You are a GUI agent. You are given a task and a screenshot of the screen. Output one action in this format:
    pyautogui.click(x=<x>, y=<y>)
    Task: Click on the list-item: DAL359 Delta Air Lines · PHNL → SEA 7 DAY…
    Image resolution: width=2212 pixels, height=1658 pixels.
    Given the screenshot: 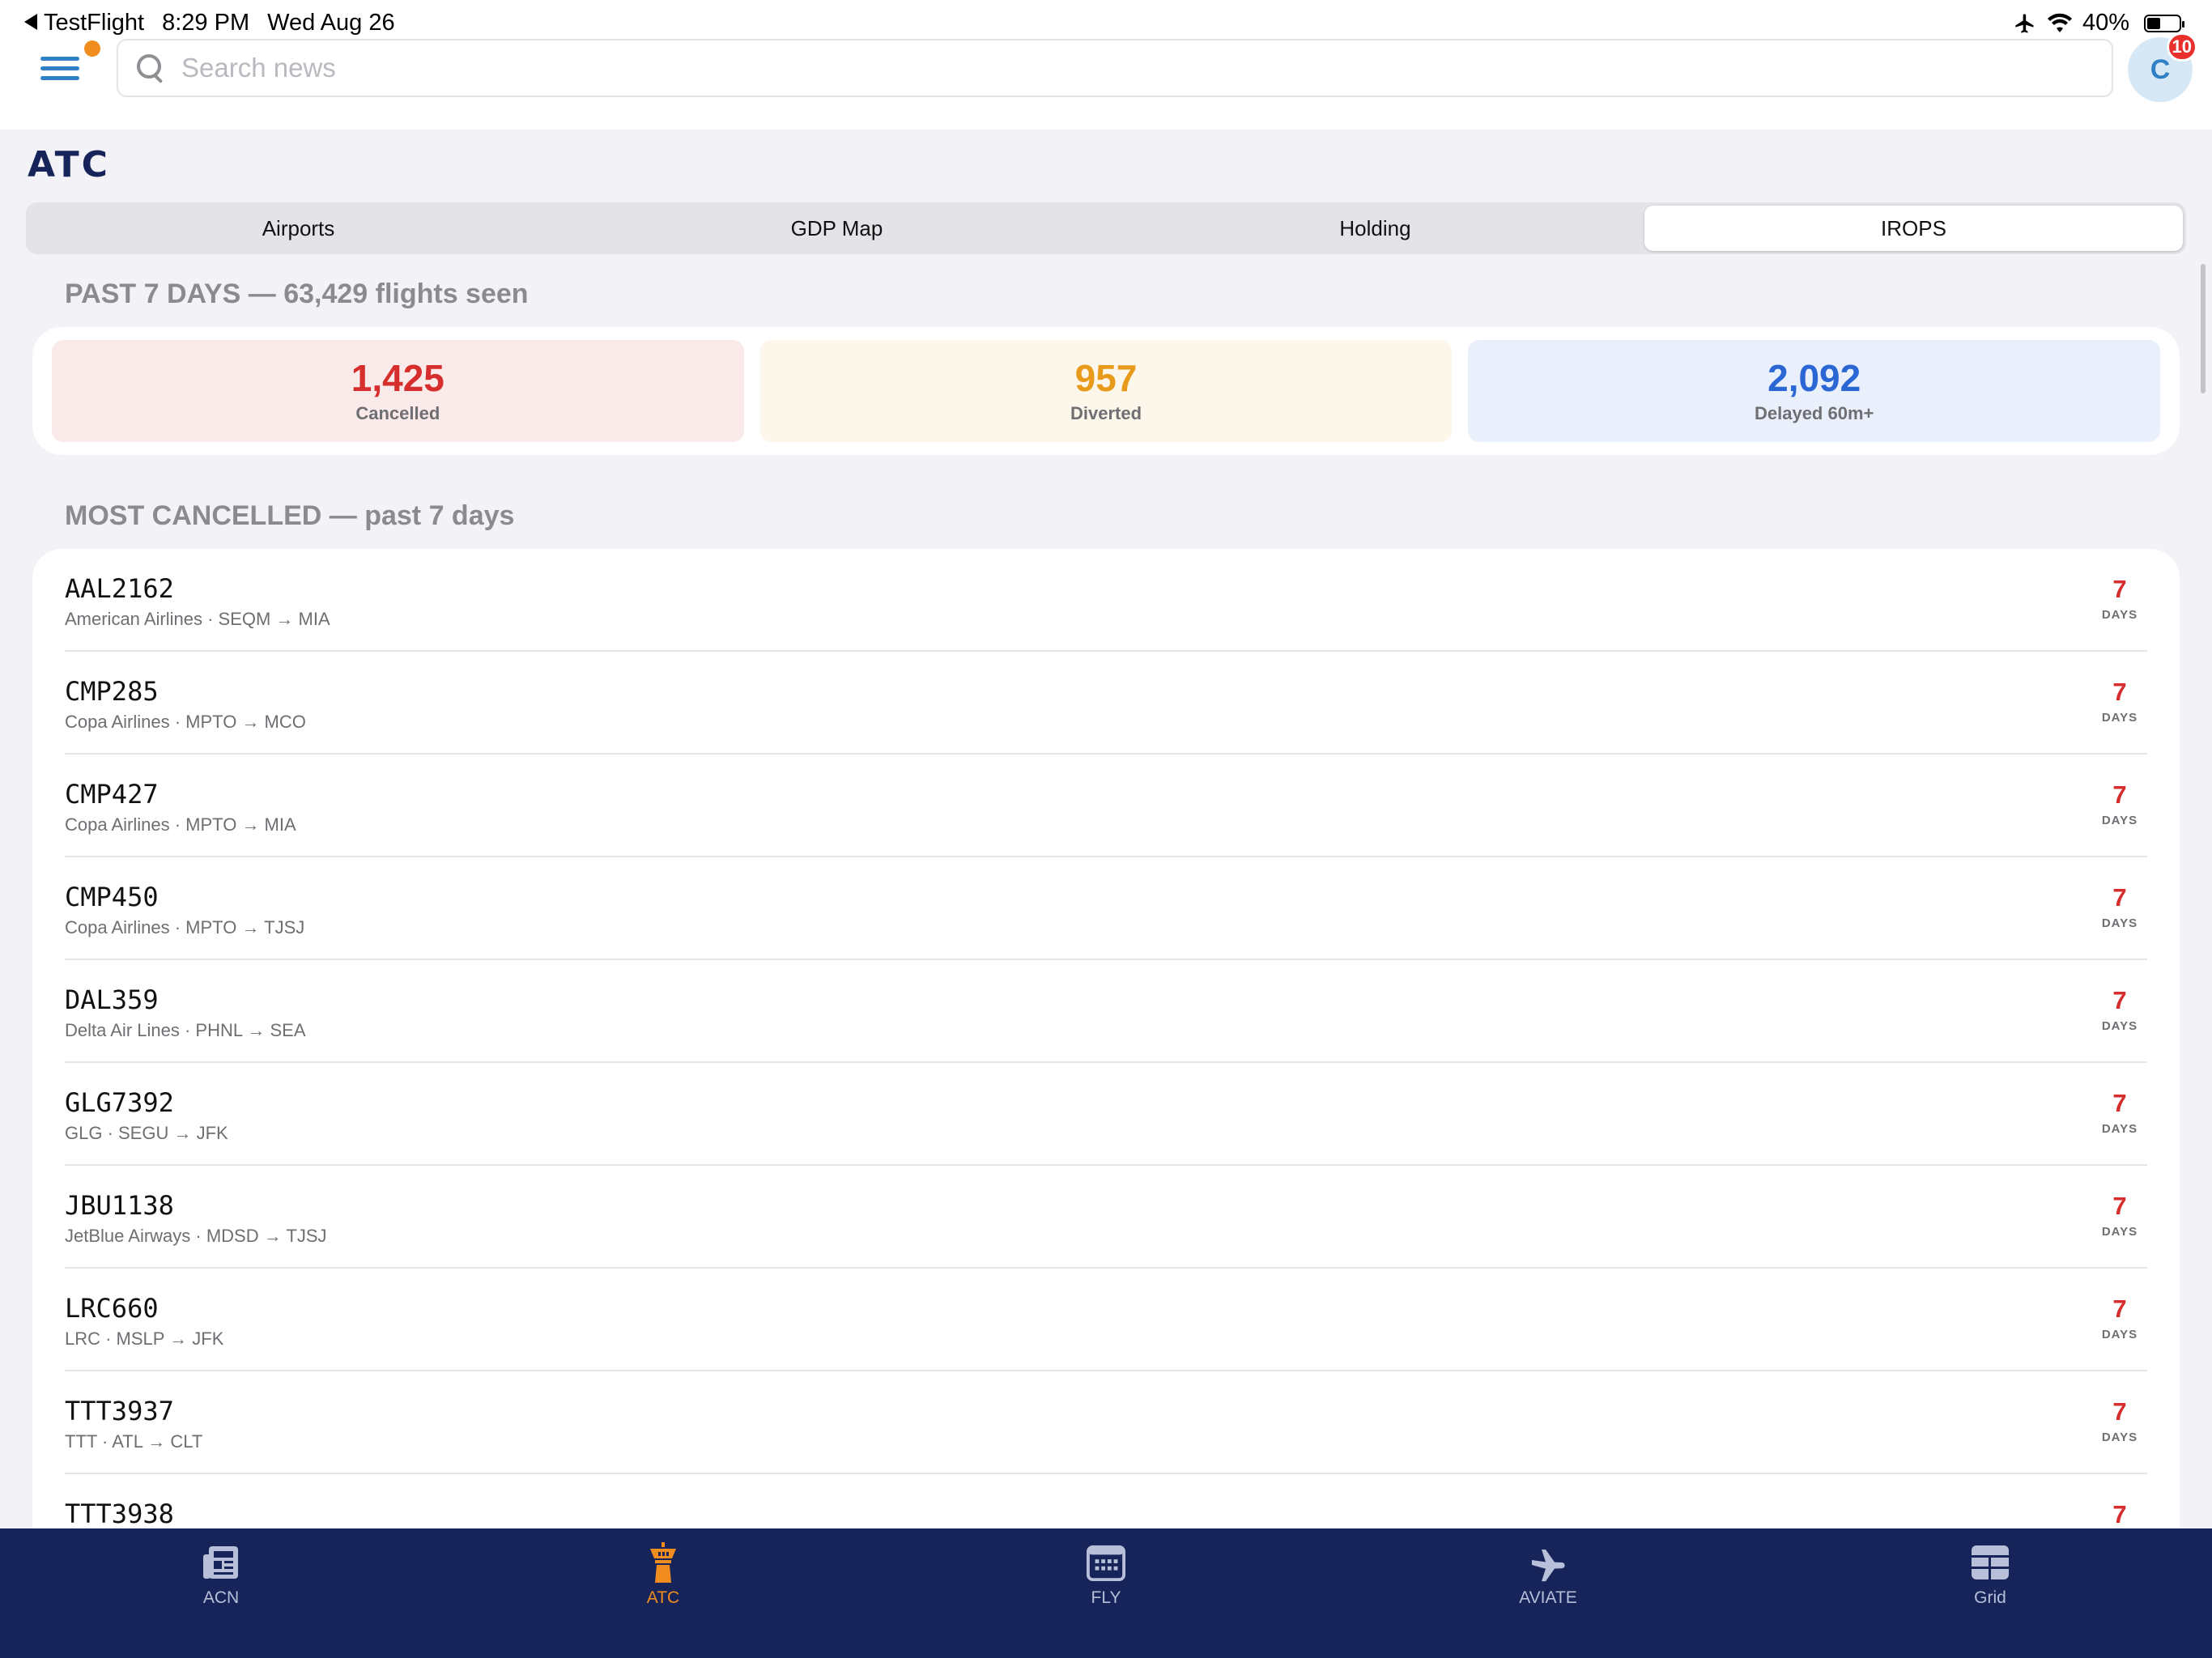 What is the action you would take?
    pyautogui.click(x=1122, y=1011)
    